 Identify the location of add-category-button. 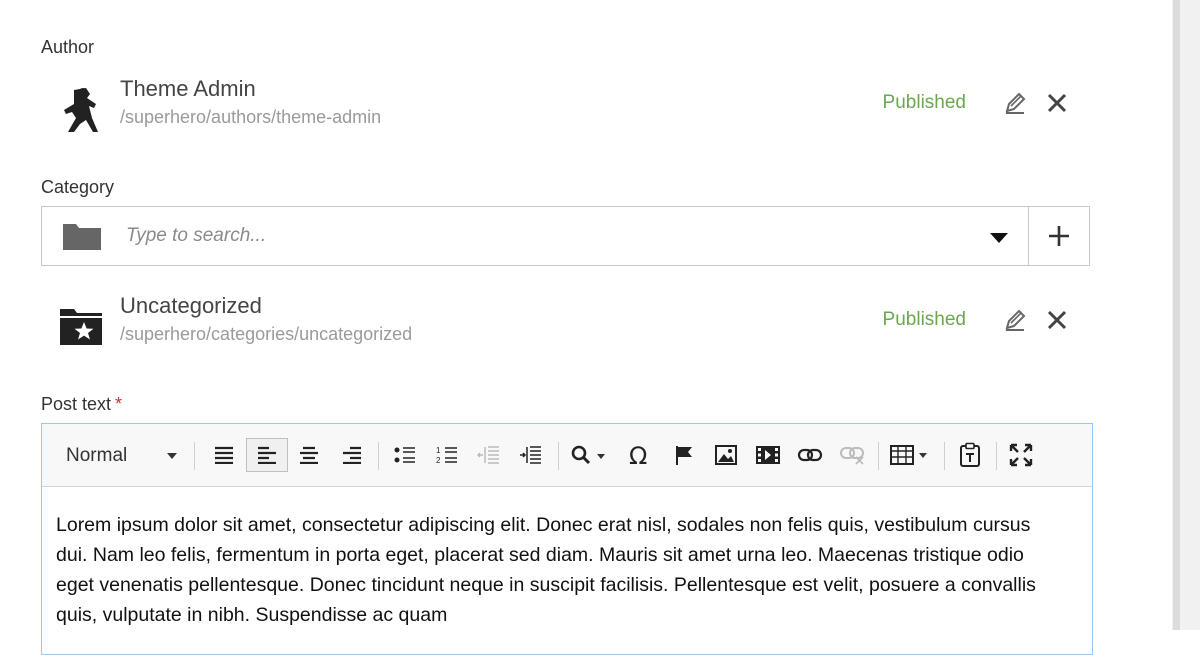
(1059, 236).